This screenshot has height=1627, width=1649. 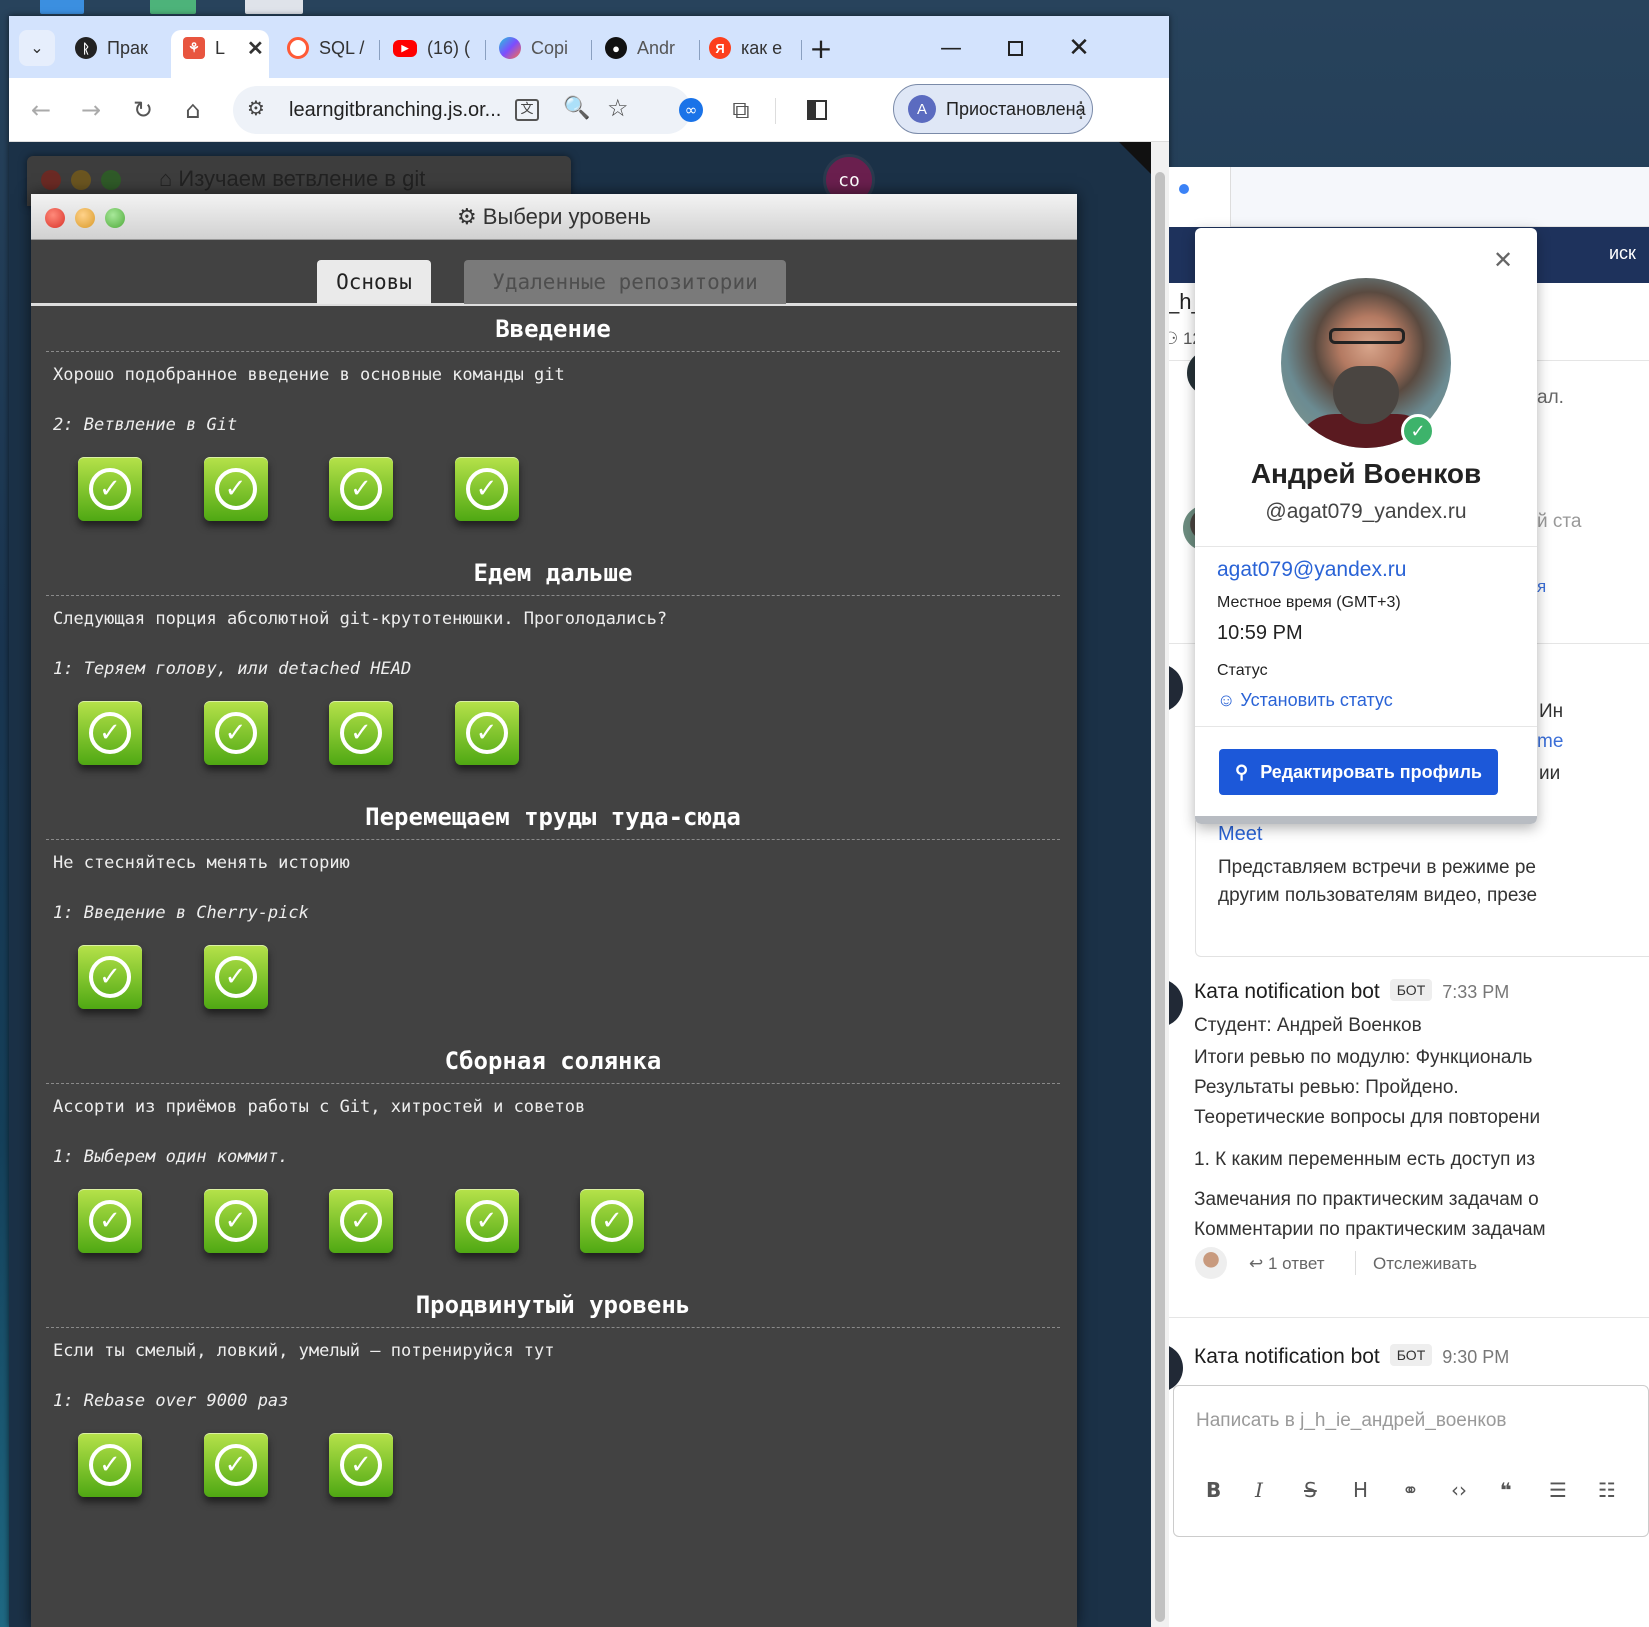 I want to click on tab-basics: Основы, so click(x=374, y=282).